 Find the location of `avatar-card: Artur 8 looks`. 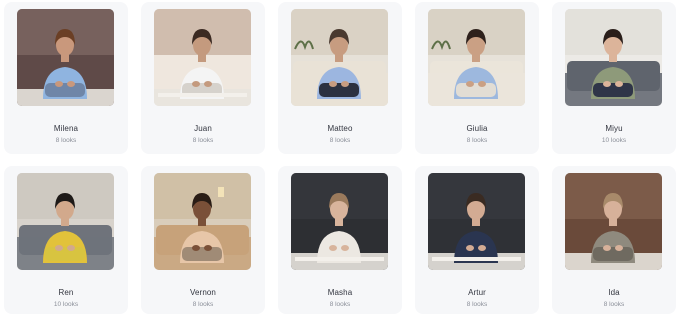

avatar-card: Artur 8 looks is located at coordinates (477, 240).